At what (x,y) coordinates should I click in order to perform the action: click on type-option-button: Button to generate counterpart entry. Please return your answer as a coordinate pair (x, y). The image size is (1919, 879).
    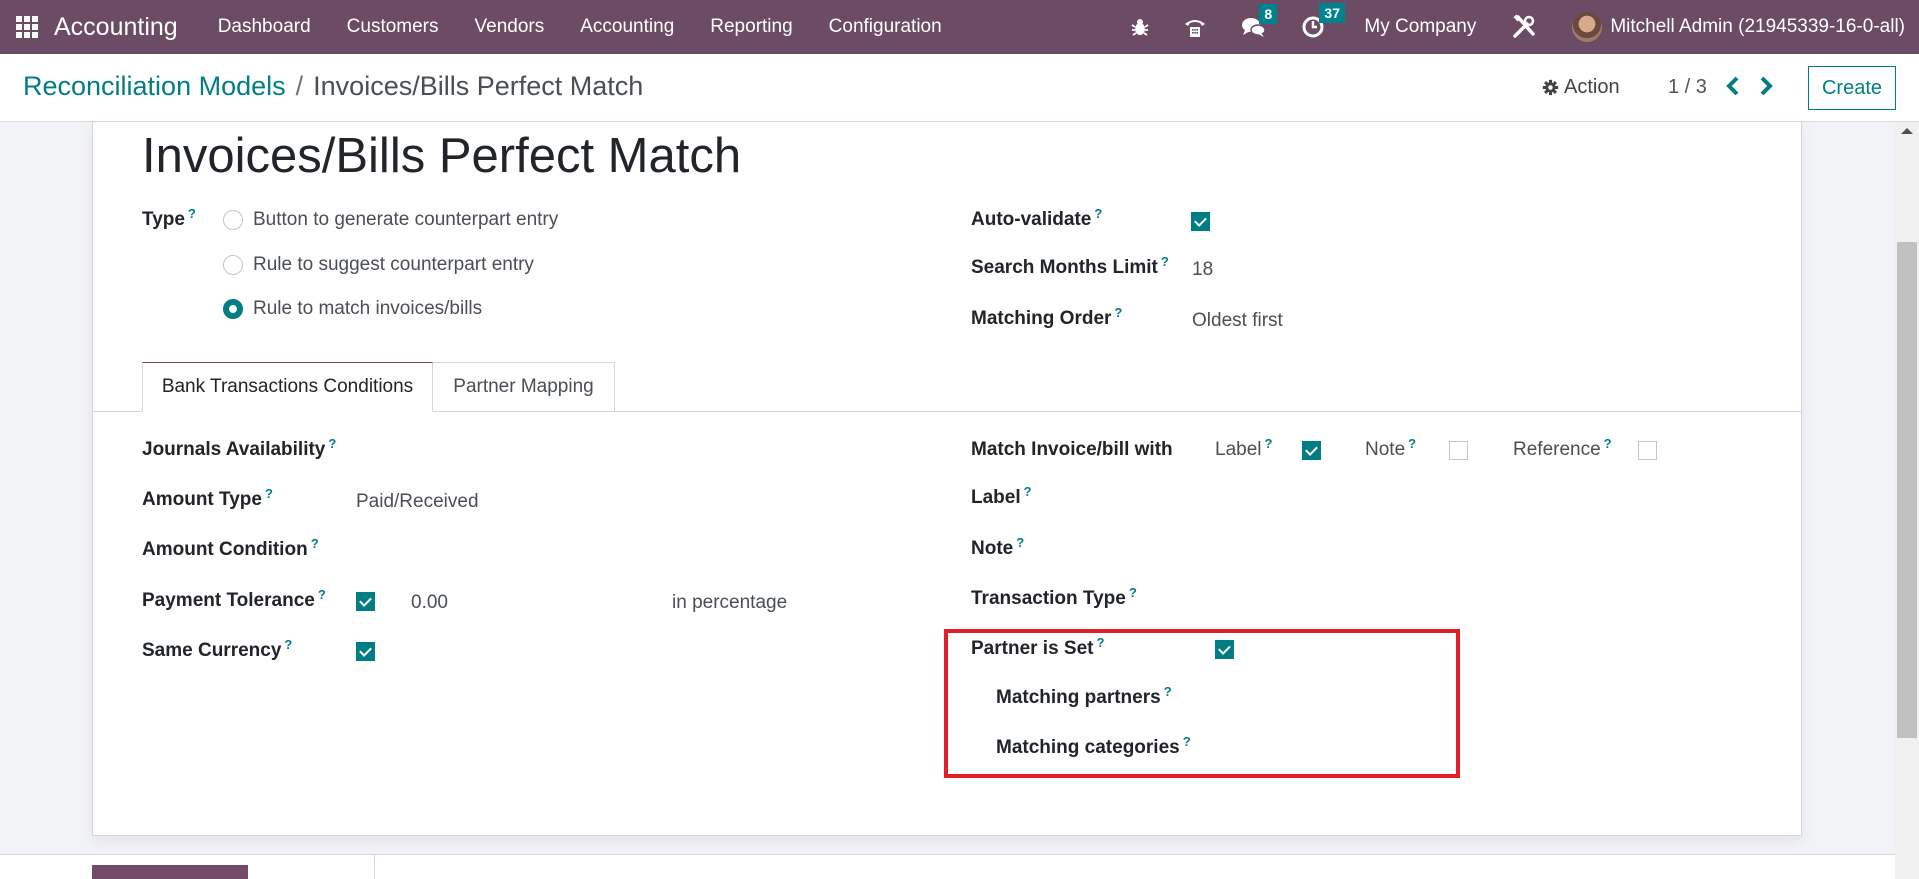
    Looking at the image, I should click on (390, 220).